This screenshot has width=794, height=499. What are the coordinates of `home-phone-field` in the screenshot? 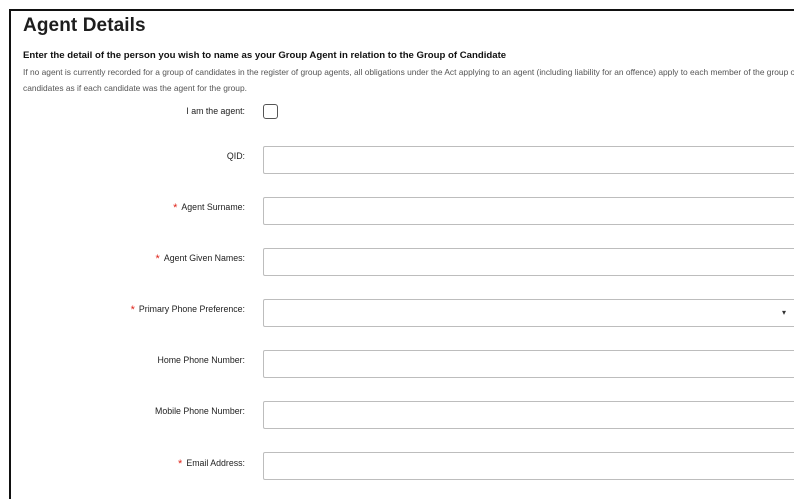 It's located at (528, 364).